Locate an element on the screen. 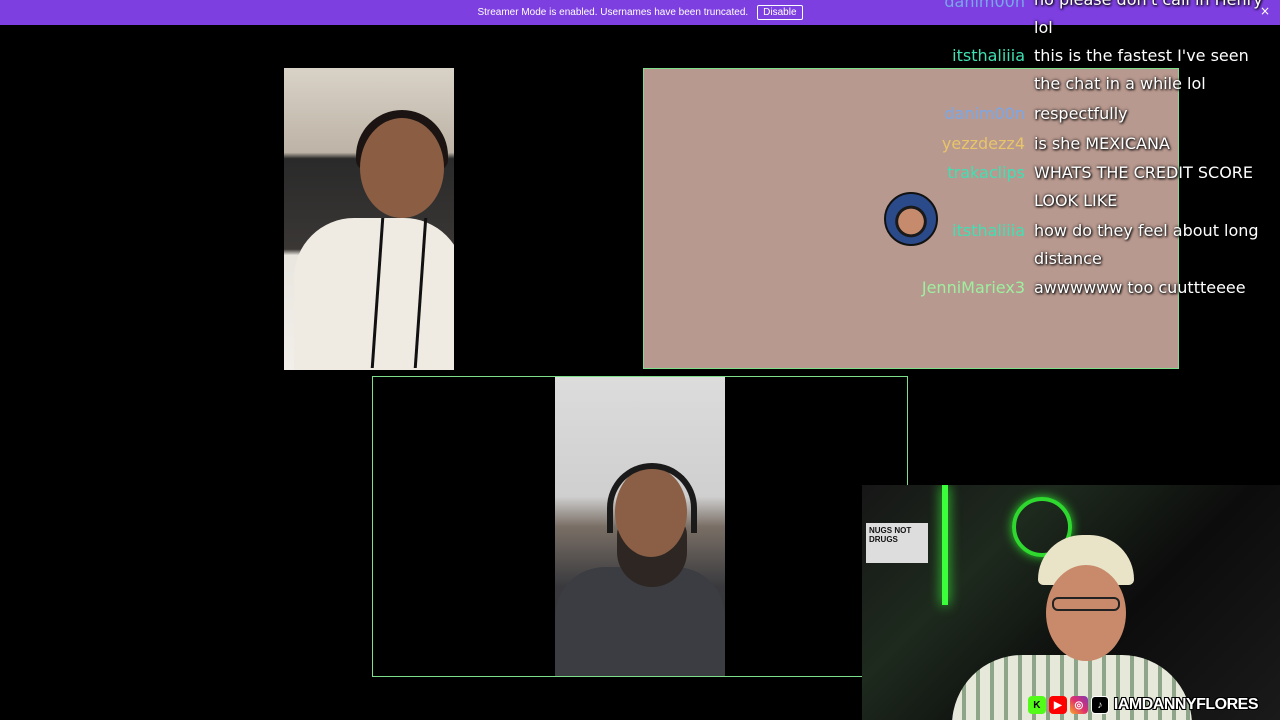 Image resolution: width=1280 pixels, height=720 pixels. streamer-webcam: NUGS NOT DRUGS K ▶ ◎ ♪ IAMDANNYFLORES is located at coordinates (1071, 602).